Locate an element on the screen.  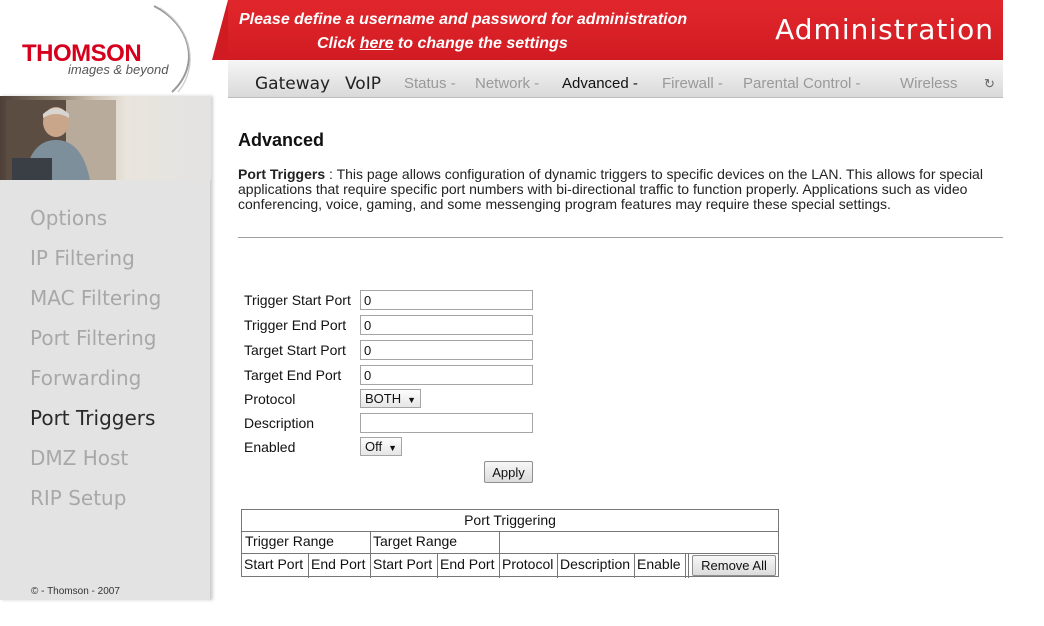
nav-network: Network - is located at coordinates (507, 83).